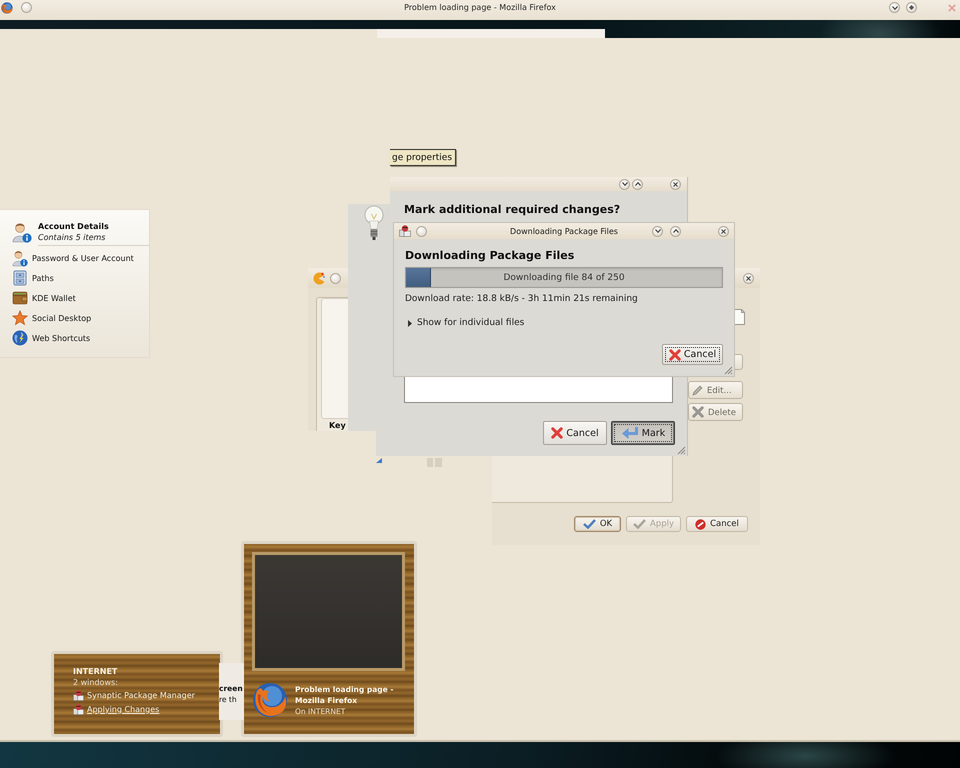 This screenshot has height=768, width=960. I want to click on download-rate: Download rate: 18.8 kB/s - 3h 11min 21s remaining, so click(522, 299).